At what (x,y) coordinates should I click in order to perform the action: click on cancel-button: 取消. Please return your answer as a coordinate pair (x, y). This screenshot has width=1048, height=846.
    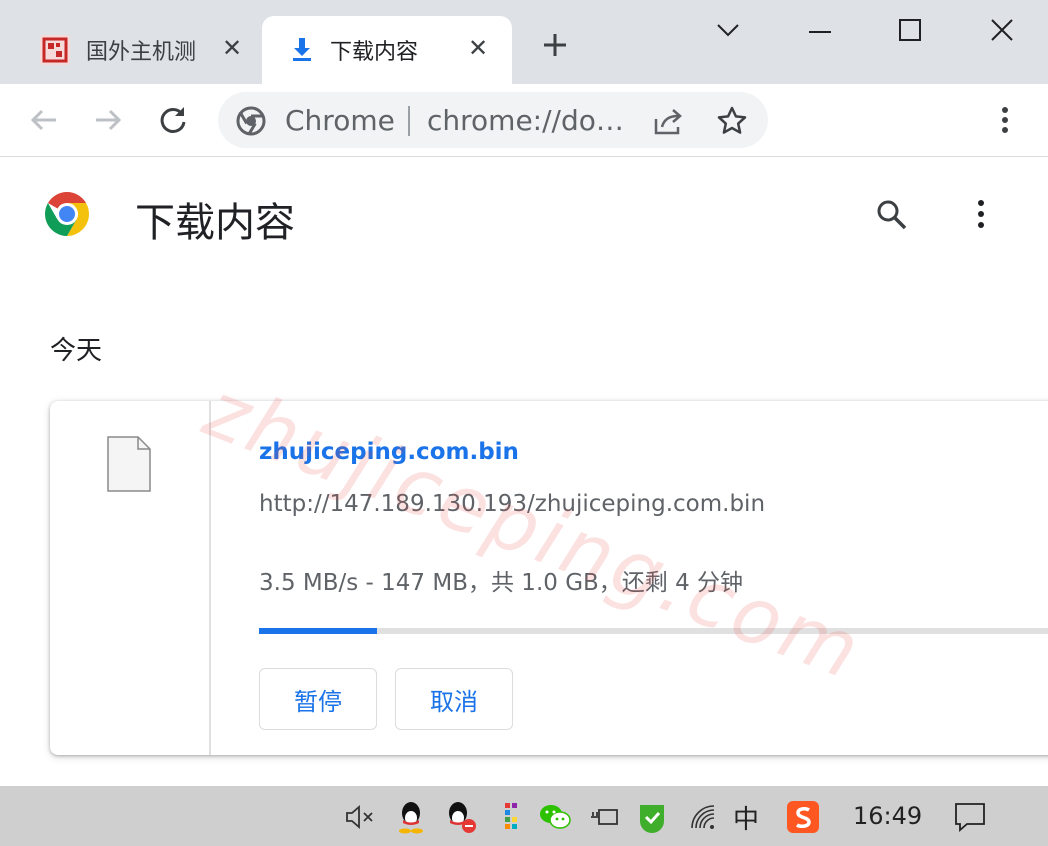
    Looking at the image, I should click on (454, 699).